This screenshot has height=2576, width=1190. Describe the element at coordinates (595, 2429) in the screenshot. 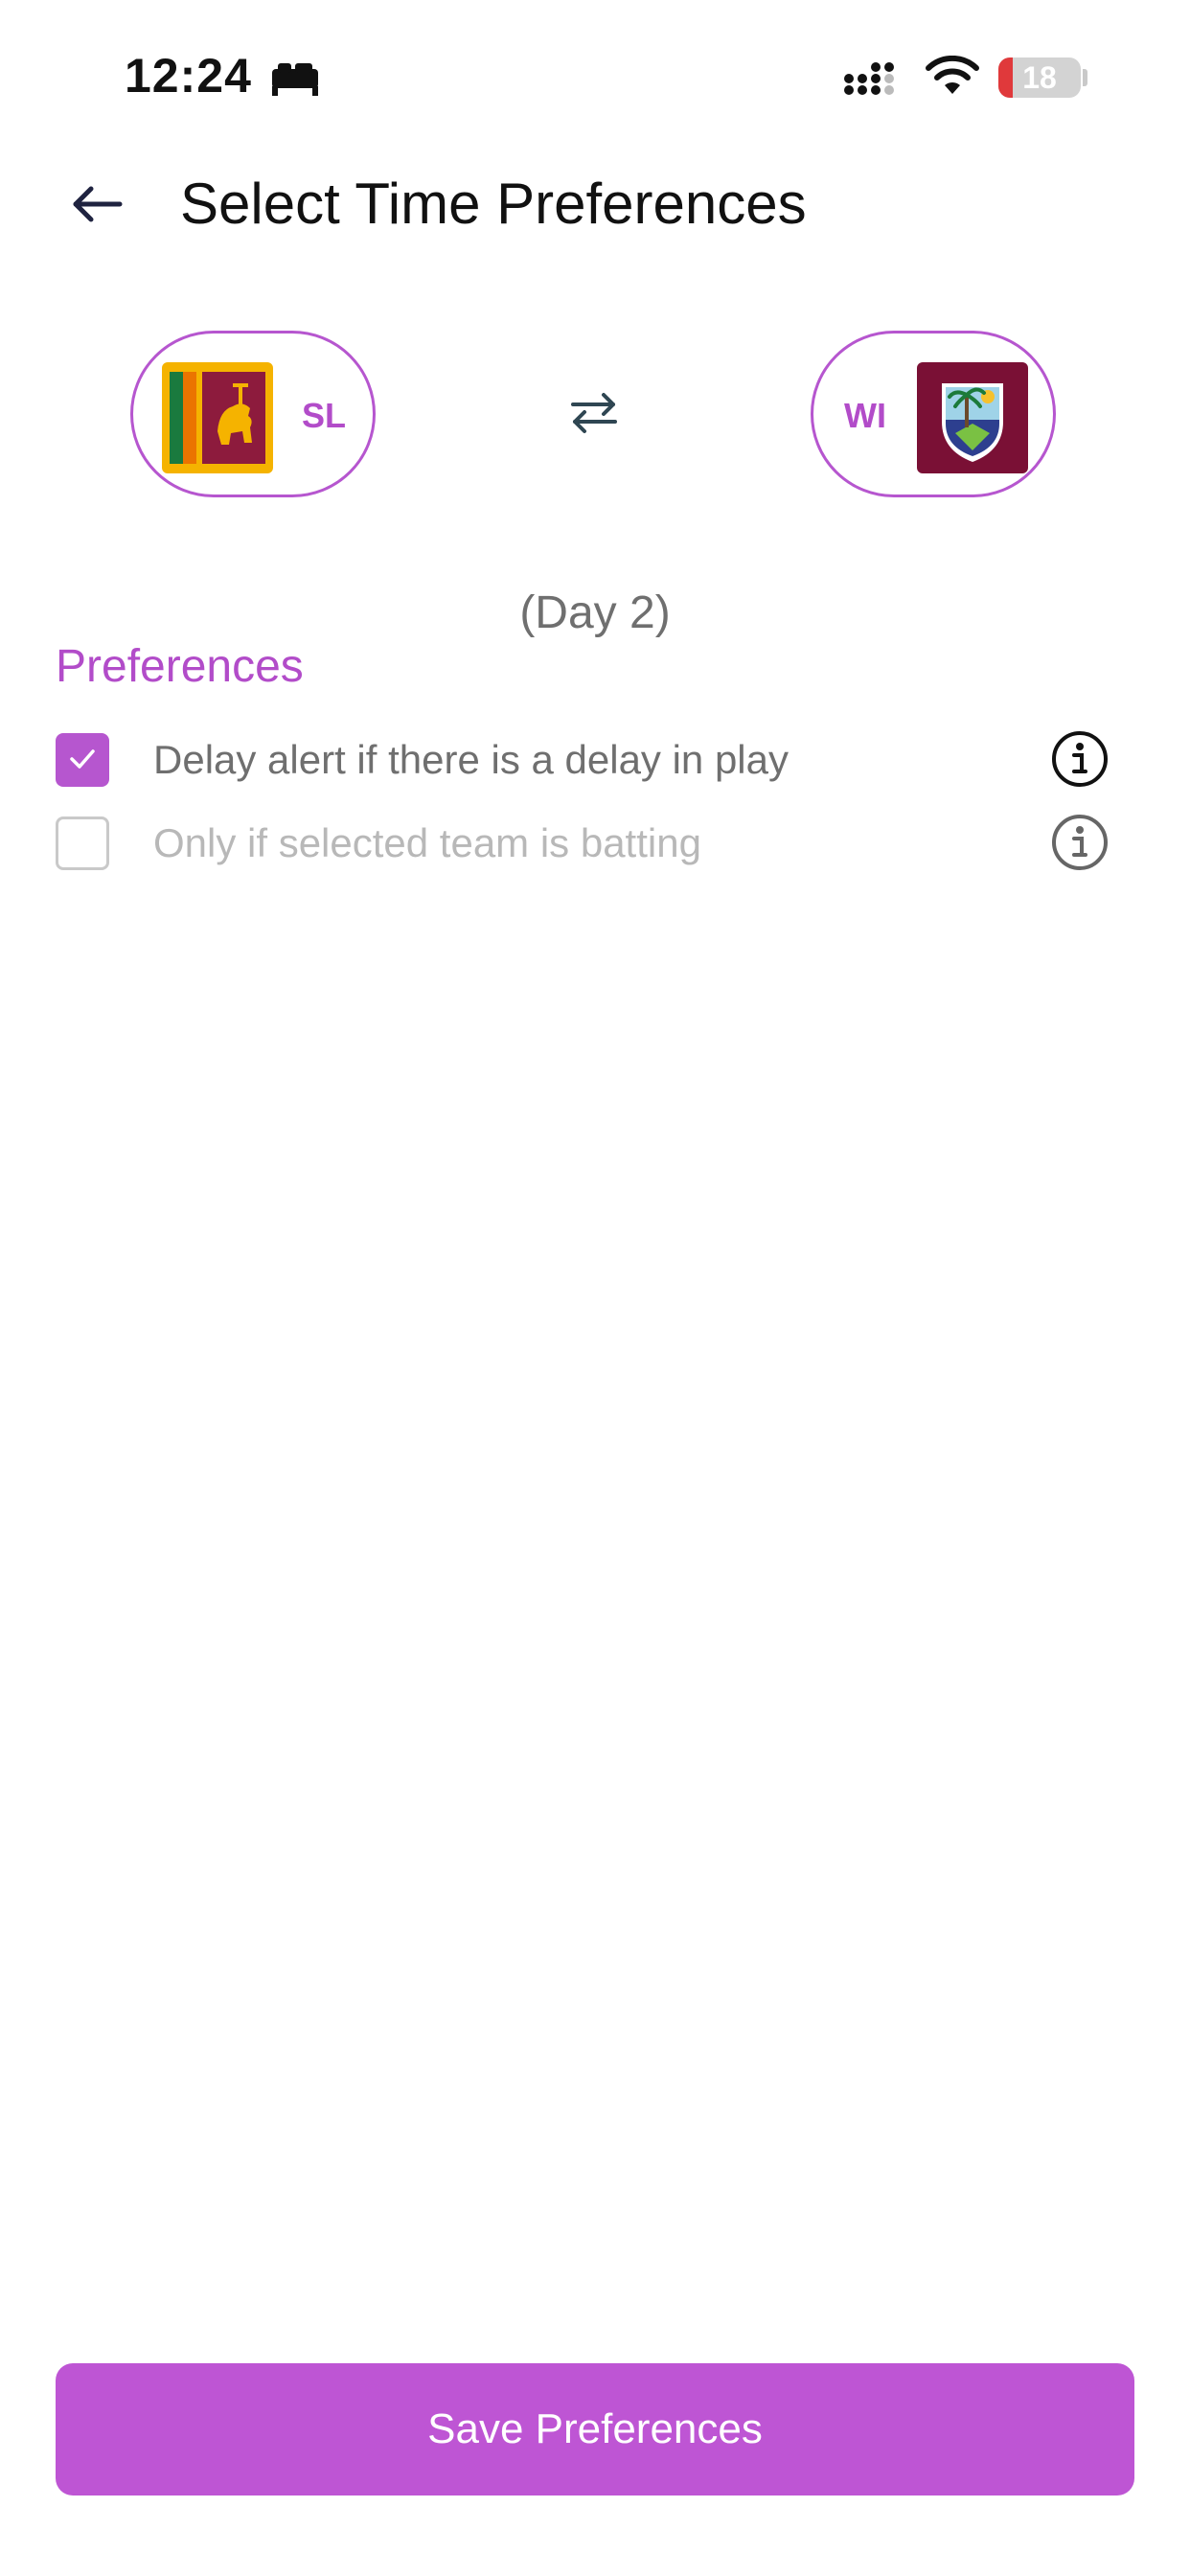

I see `save-preferences-button: Save Preferences` at that location.